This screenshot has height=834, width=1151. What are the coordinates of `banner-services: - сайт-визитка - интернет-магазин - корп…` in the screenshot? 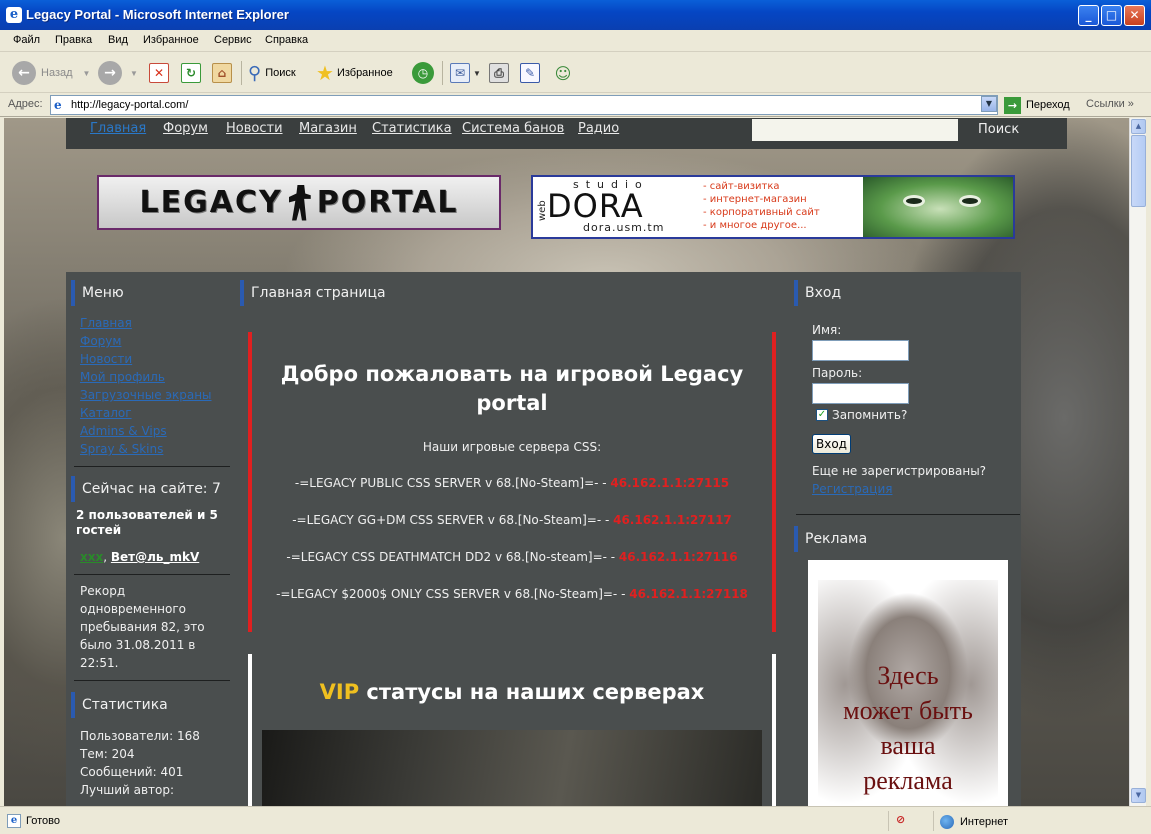 It's located at (761, 206).